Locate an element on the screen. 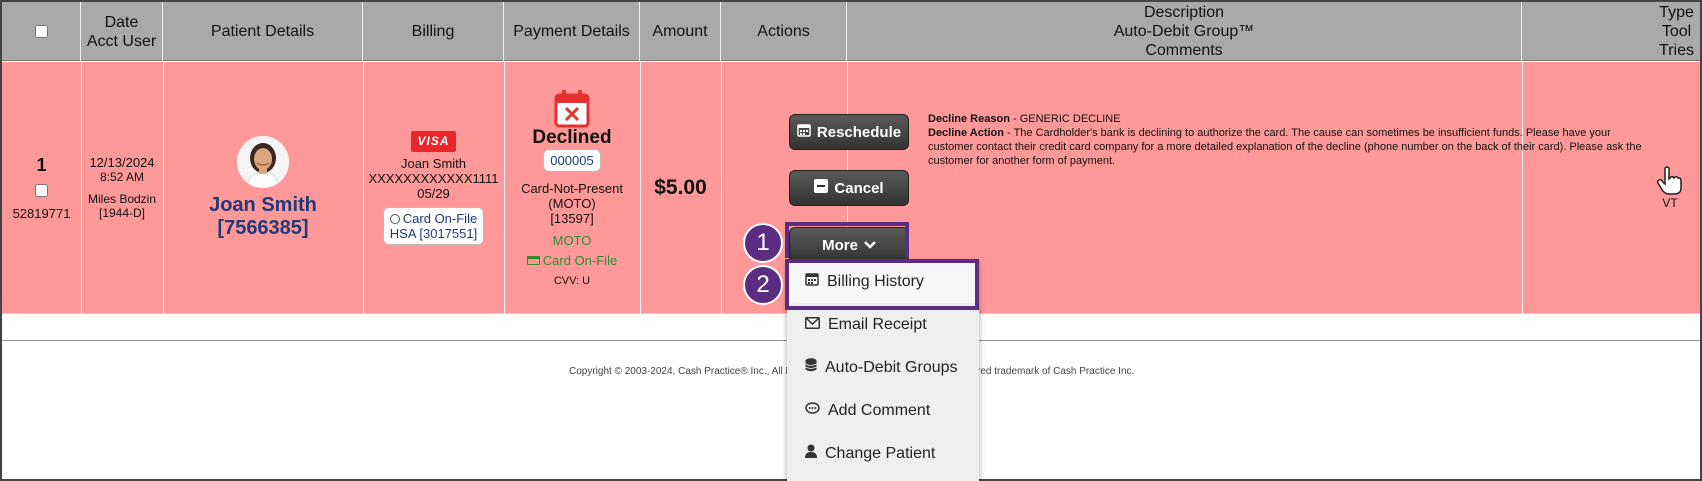 The image size is (1702, 481). payment-method-line1: Card-Not-Present is located at coordinates (572, 188).